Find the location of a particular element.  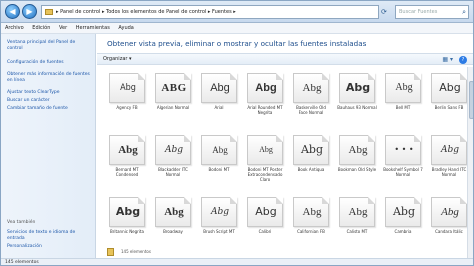

font-name-label: Bodoni MT is located at coordinates (219, 169).